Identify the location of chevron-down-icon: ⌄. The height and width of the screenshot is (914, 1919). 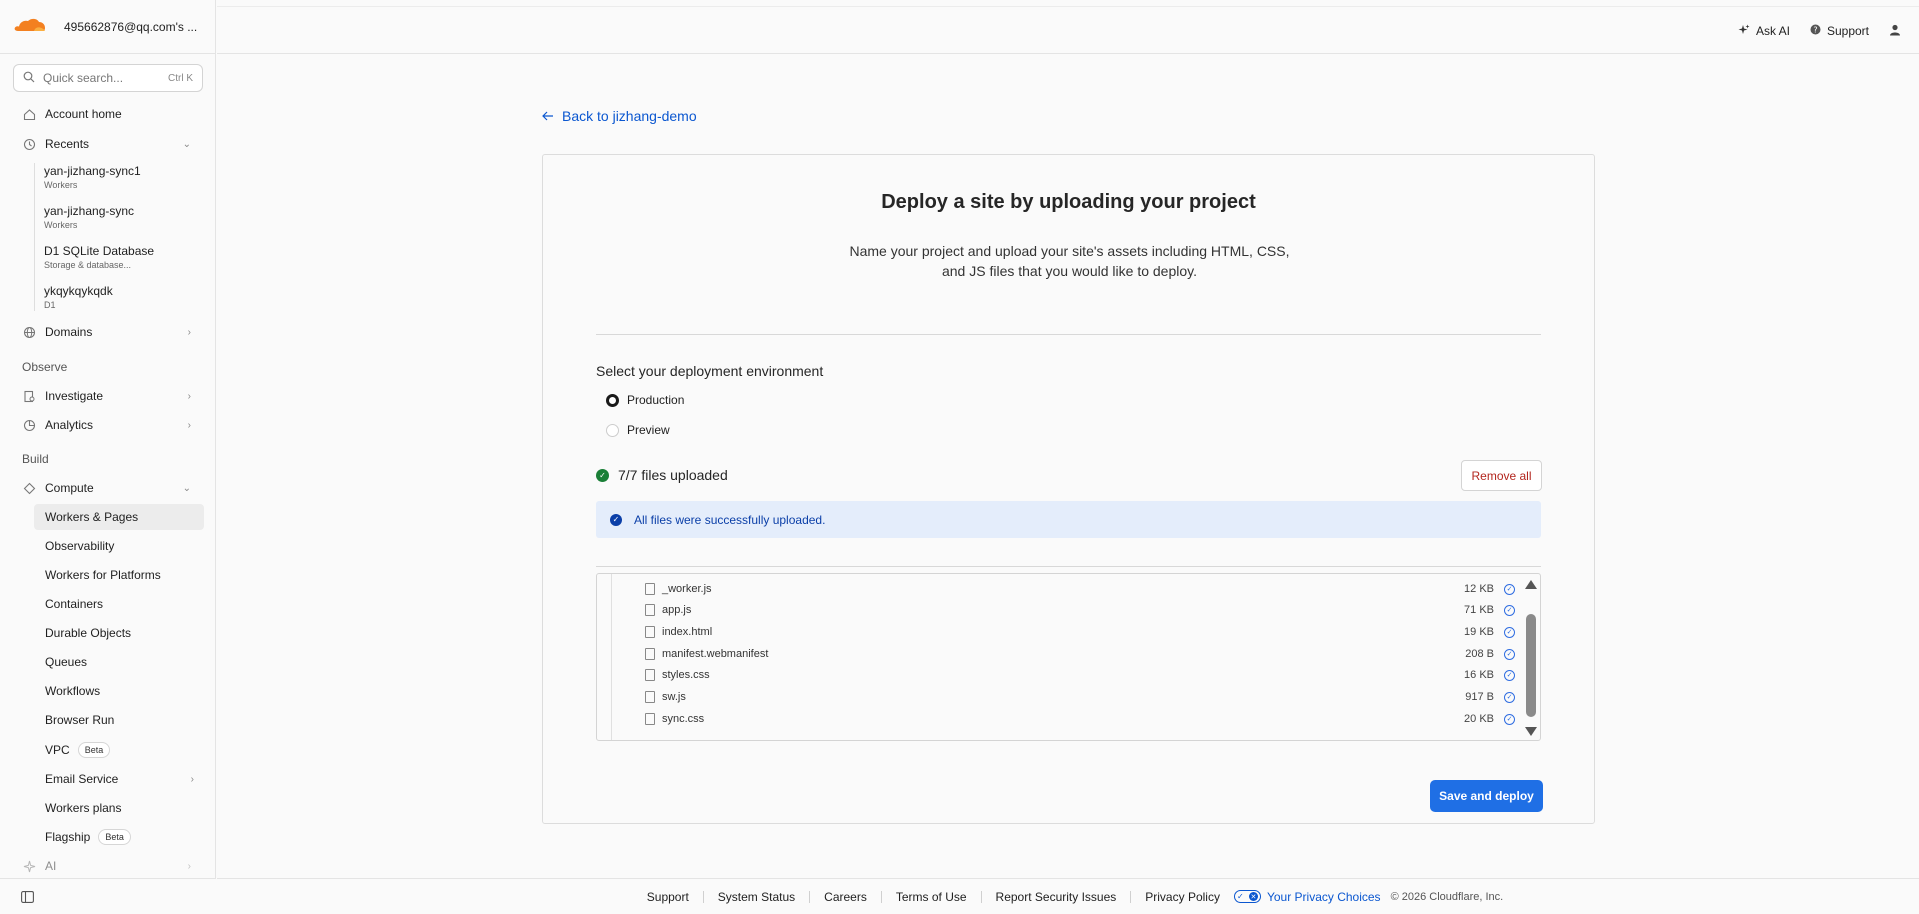
(186, 488).